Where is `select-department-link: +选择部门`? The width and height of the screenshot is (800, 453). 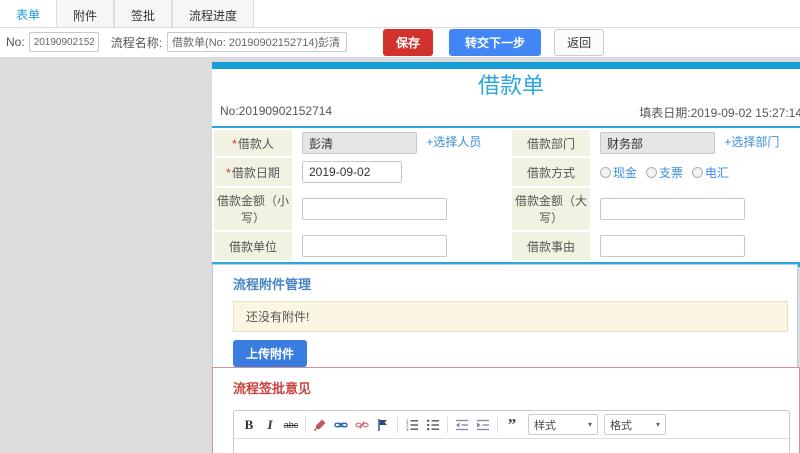
select-department-link: +选择部门 is located at coordinates (751, 142).